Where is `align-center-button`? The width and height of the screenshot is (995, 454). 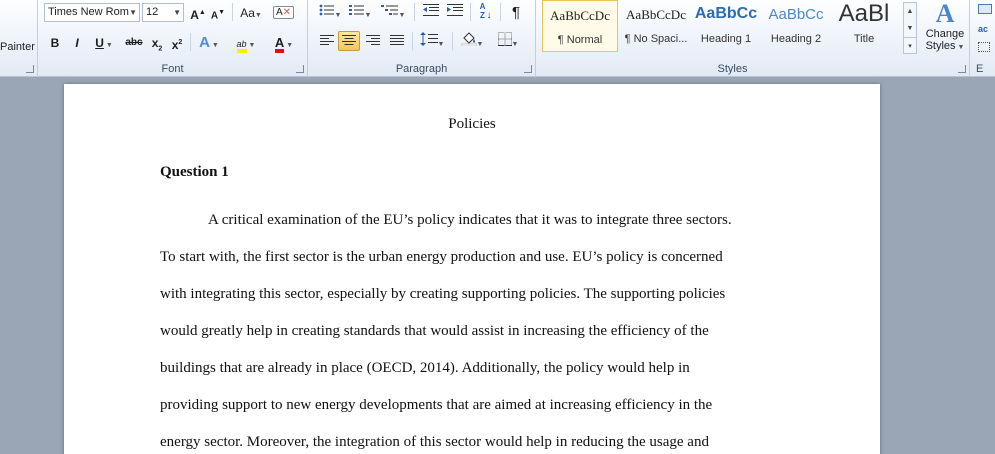 align-center-button is located at coordinates (349, 41).